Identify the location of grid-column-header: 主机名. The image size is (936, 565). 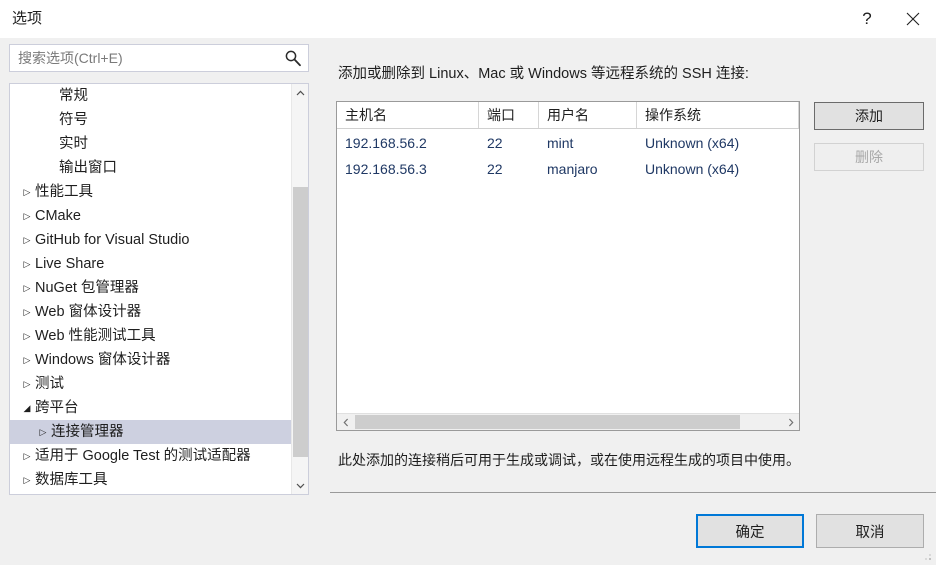
(408, 115).